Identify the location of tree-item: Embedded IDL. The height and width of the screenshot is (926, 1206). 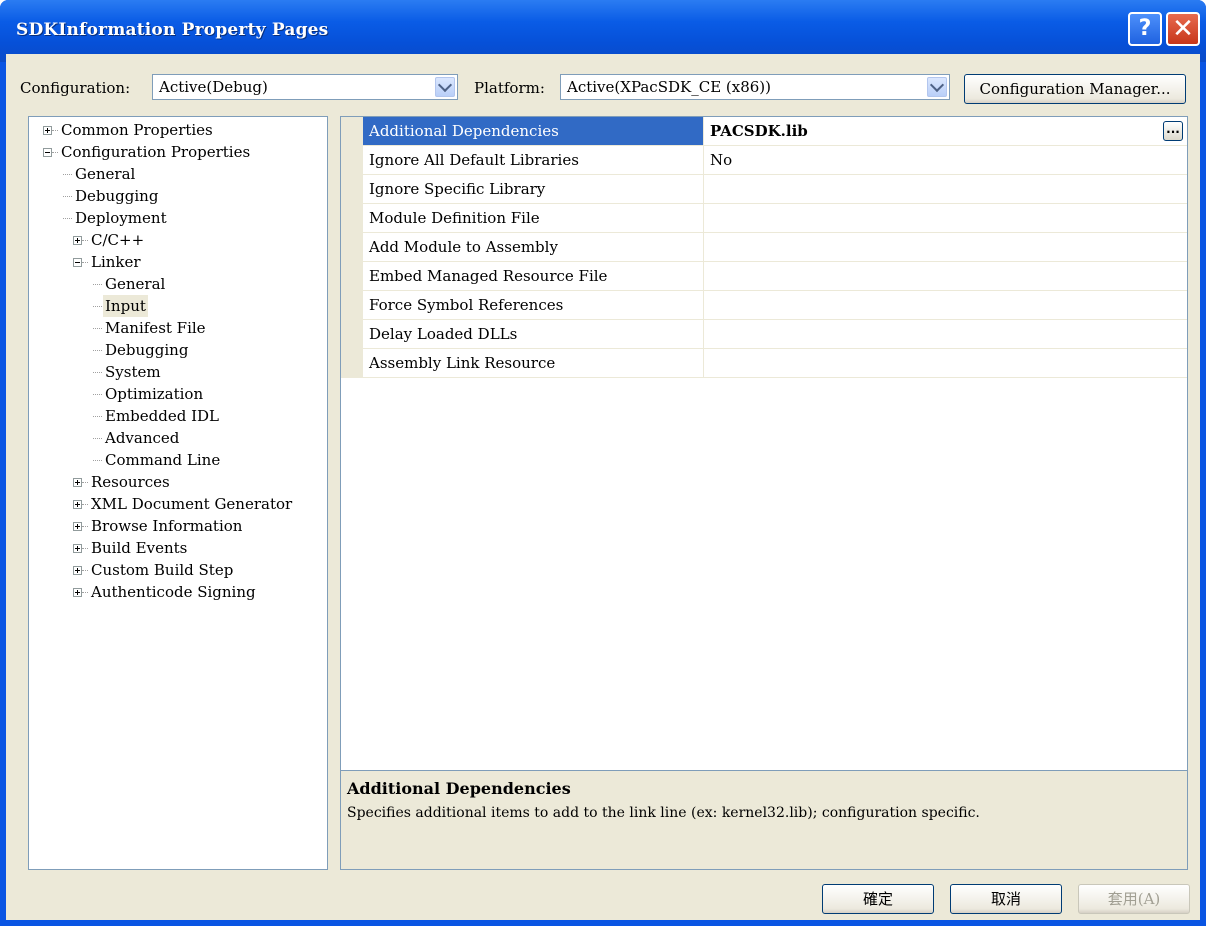
(178, 416).